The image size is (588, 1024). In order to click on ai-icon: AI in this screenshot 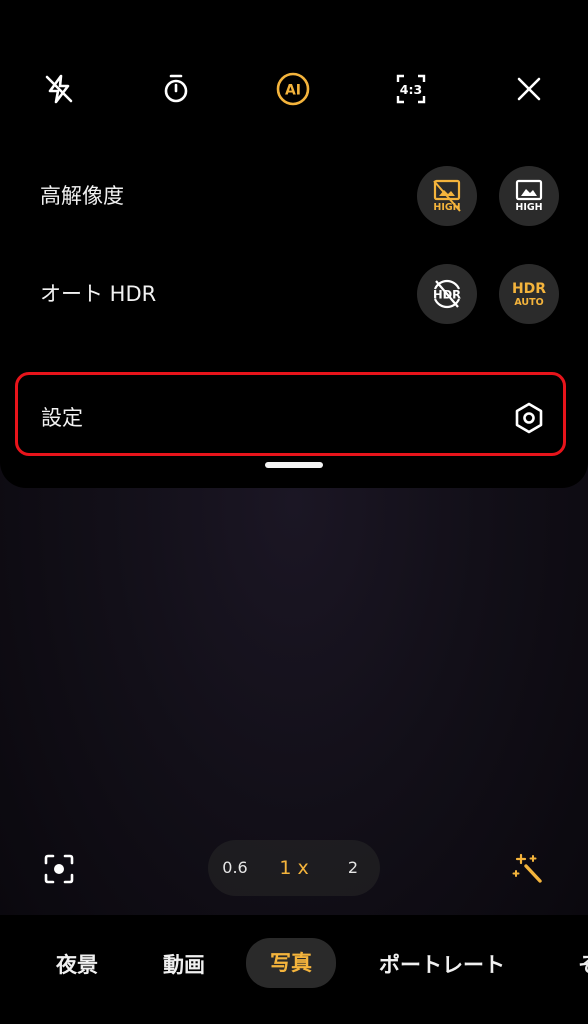, I will do `click(293, 89)`.